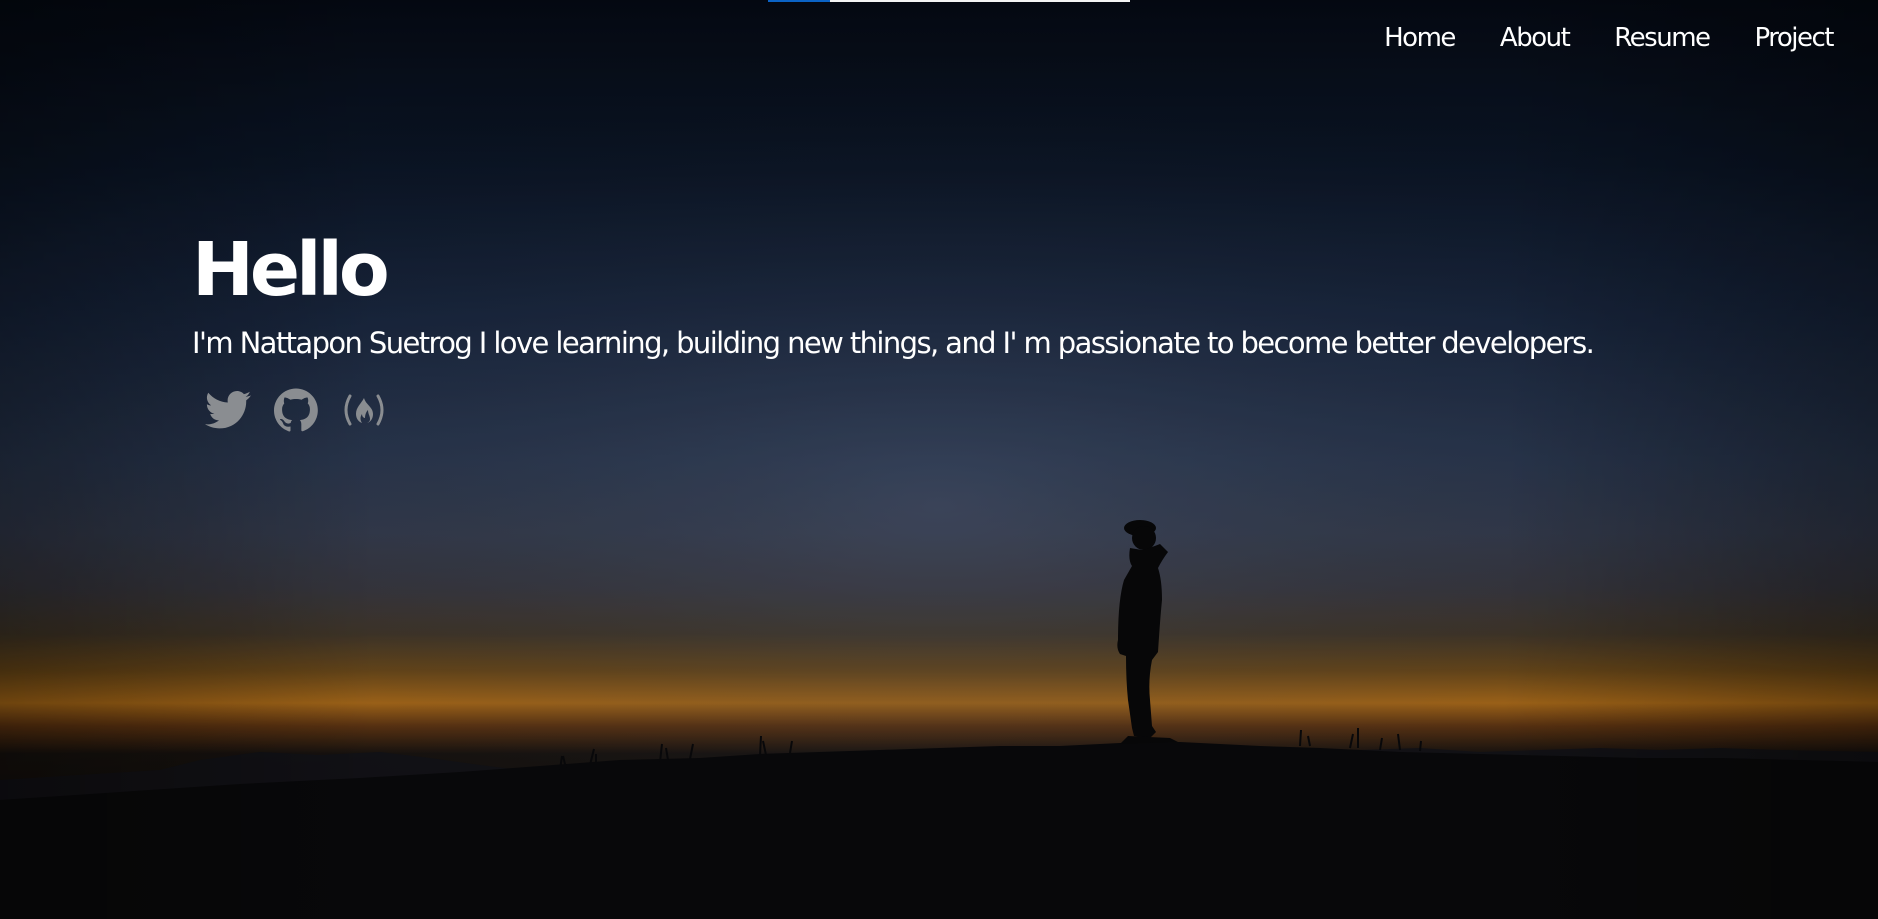  I want to click on github-link, so click(296, 410).